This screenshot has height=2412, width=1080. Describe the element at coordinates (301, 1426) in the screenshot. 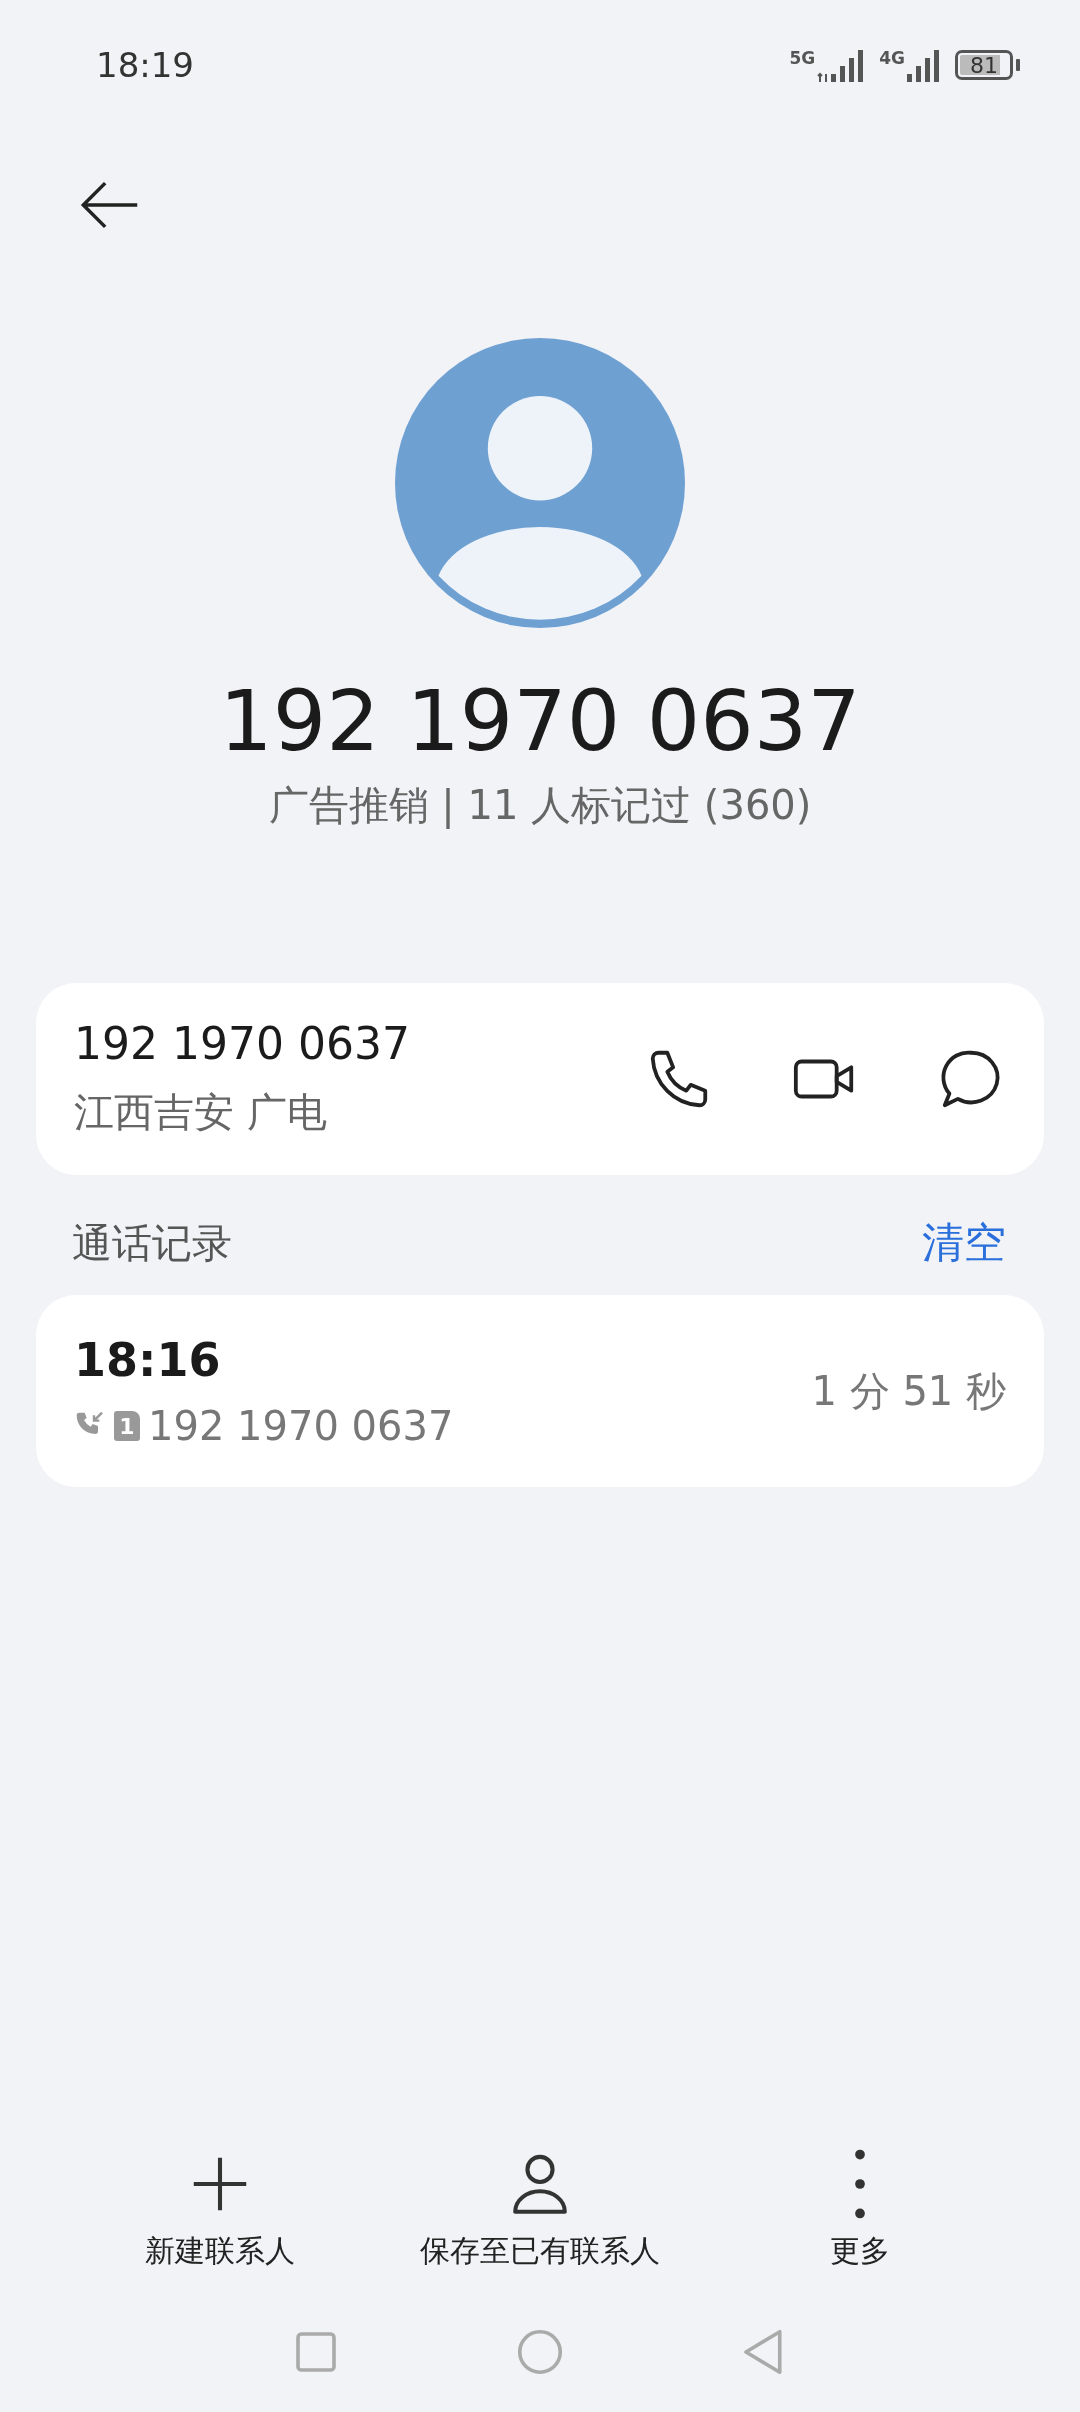

I see `caller-number: 192 1970 0637` at that location.